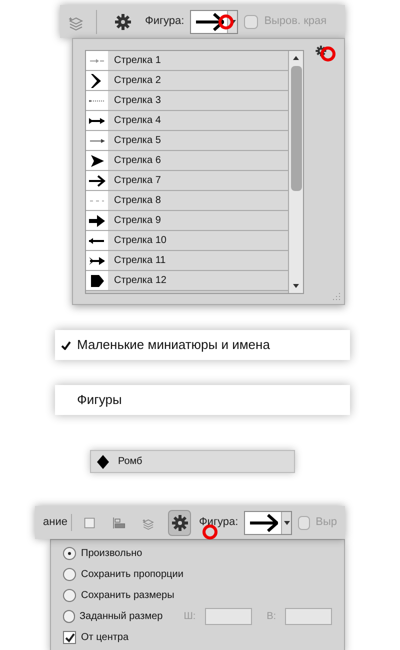 The image size is (400, 650). What do you see at coordinates (140, 261) in the screenshot?
I see `shape-name: Стрелка 11` at bounding box center [140, 261].